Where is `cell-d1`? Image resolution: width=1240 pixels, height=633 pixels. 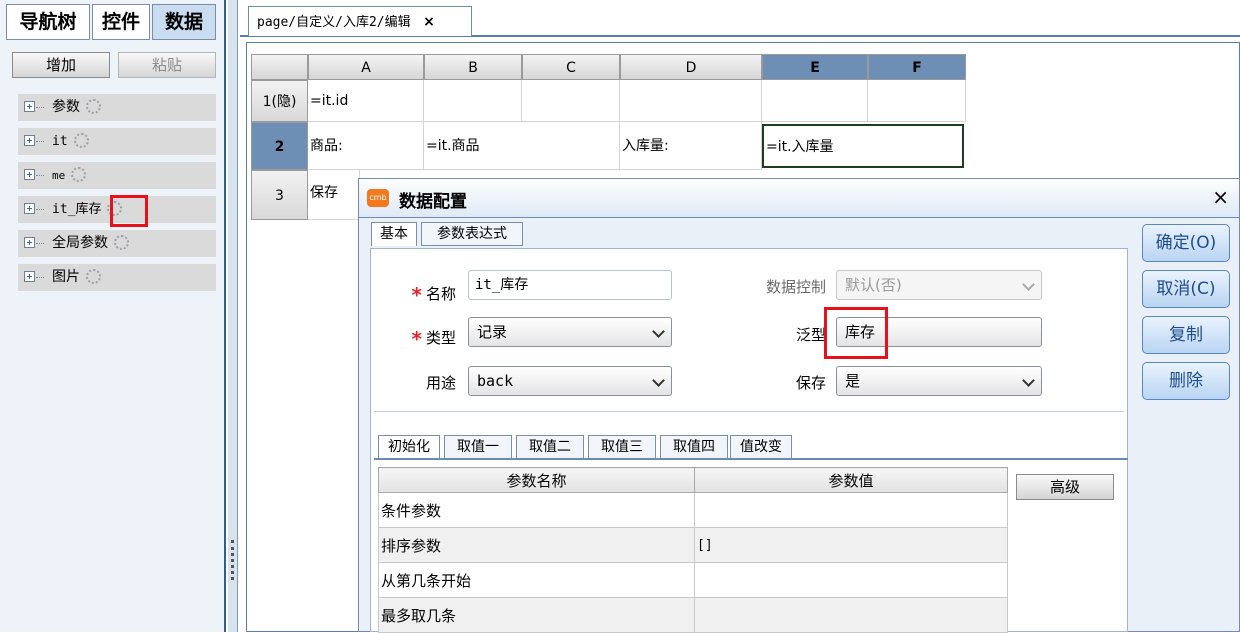 cell-d1 is located at coordinates (691, 101).